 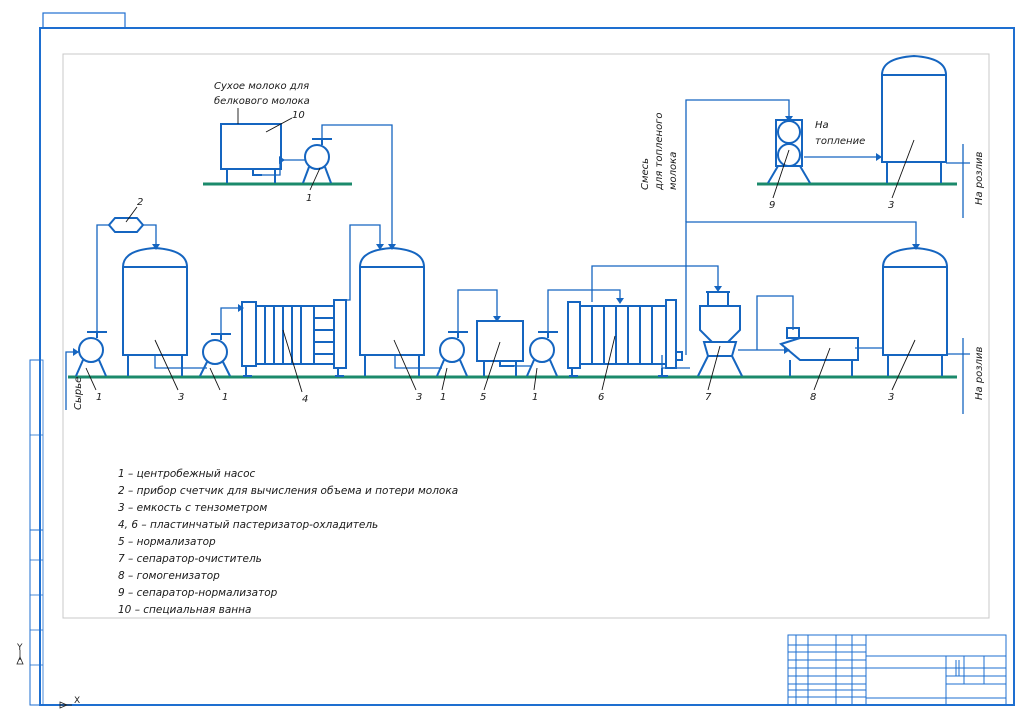 What do you see at coordinates (140, 202) in the screenshot?
I see `marker-2: 2` at bounding box center [140, 202].